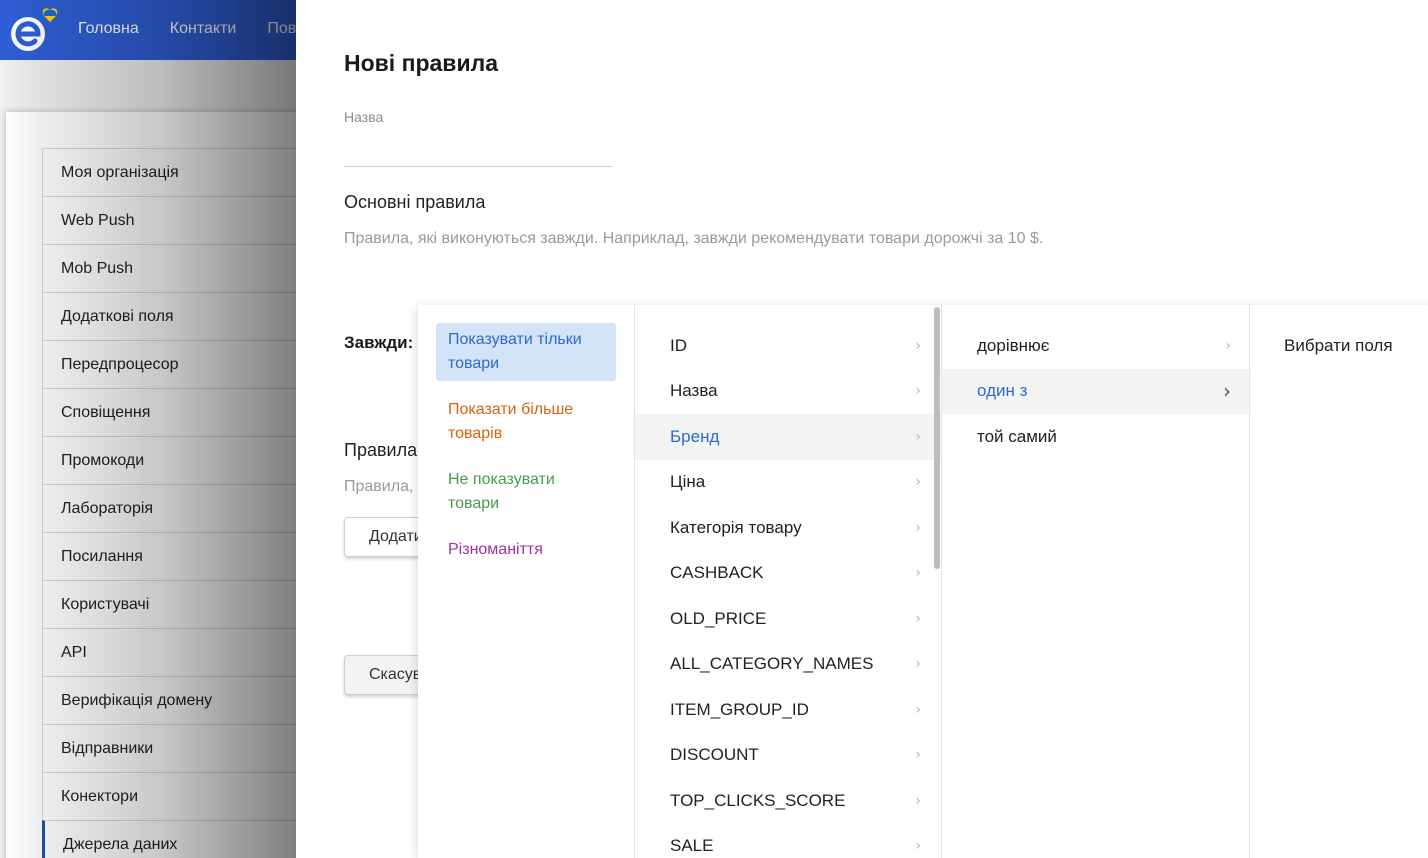 This screenshot has height=858, width=1428. I want to click on field-option: Категорія товару ›, so click(788, 528).